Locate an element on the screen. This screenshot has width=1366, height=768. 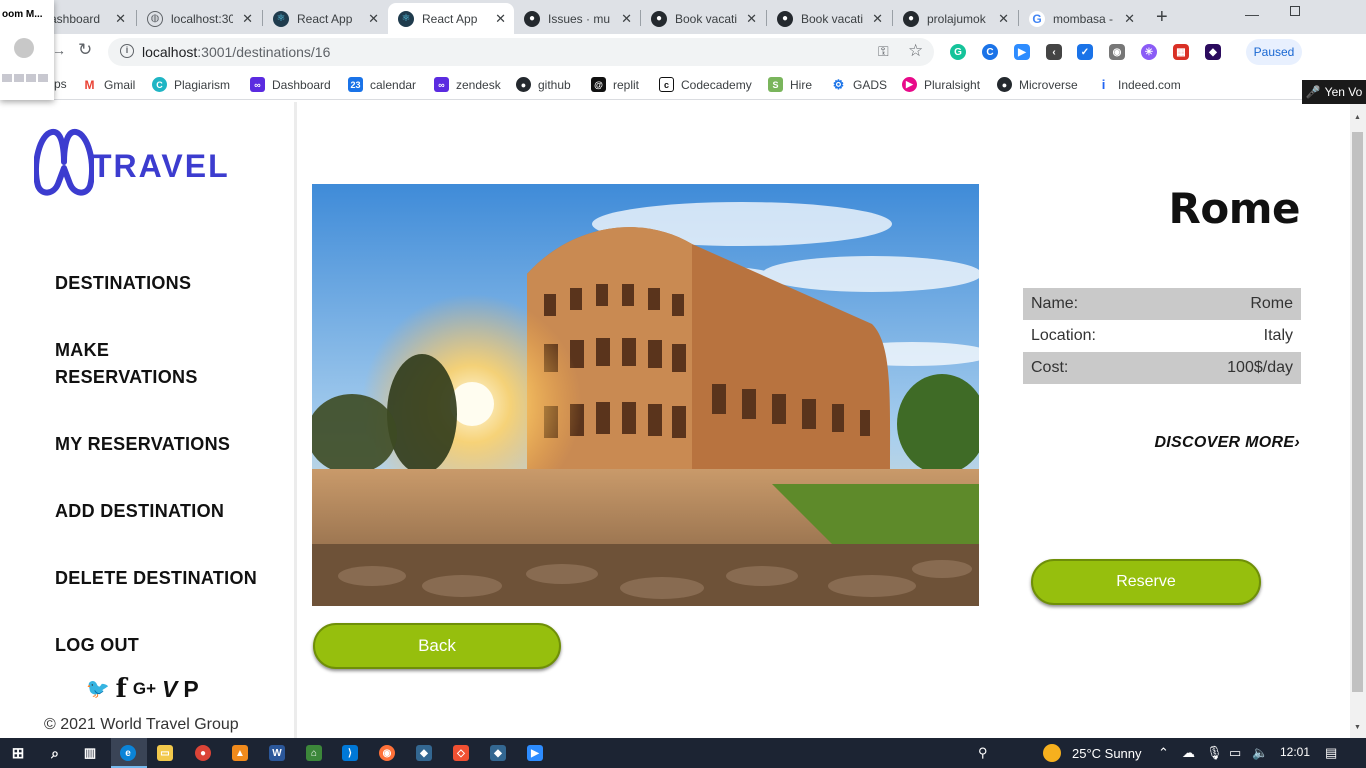
back-button: Back is located at coordinates (437, 646).